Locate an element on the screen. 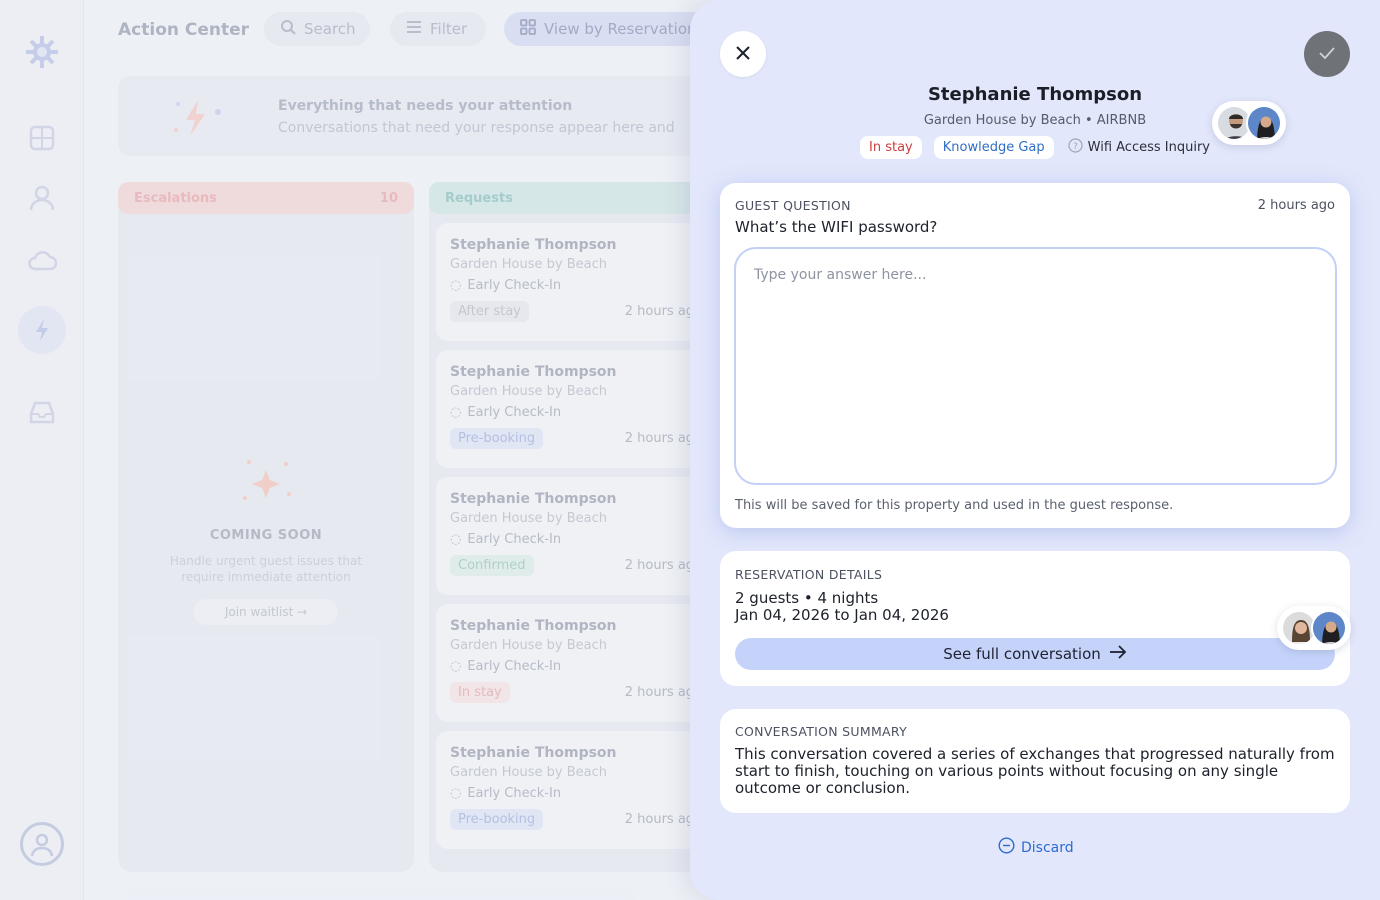 The image size is (1380, 900). topic-badge: ? Wifi Access Inquiry is located at coordinates (1139, 147).